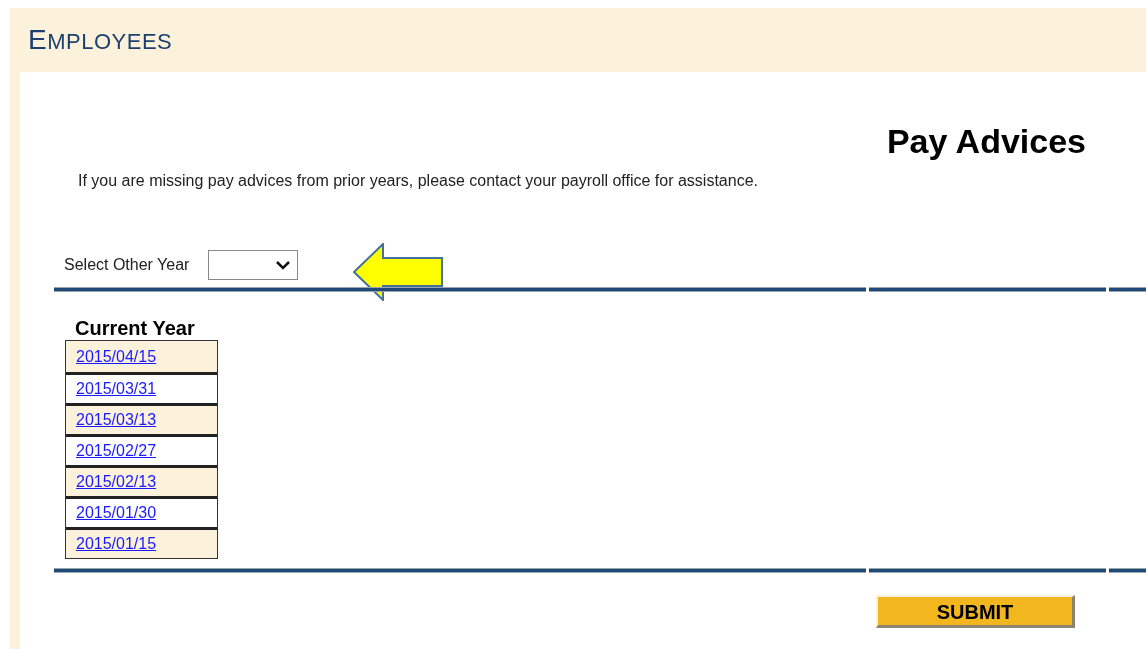 This screenshot has width=1146, height=649. Describe the element at coordinates (135, 328) in the screenshot. I see `column-heading: Current Year` at that location.